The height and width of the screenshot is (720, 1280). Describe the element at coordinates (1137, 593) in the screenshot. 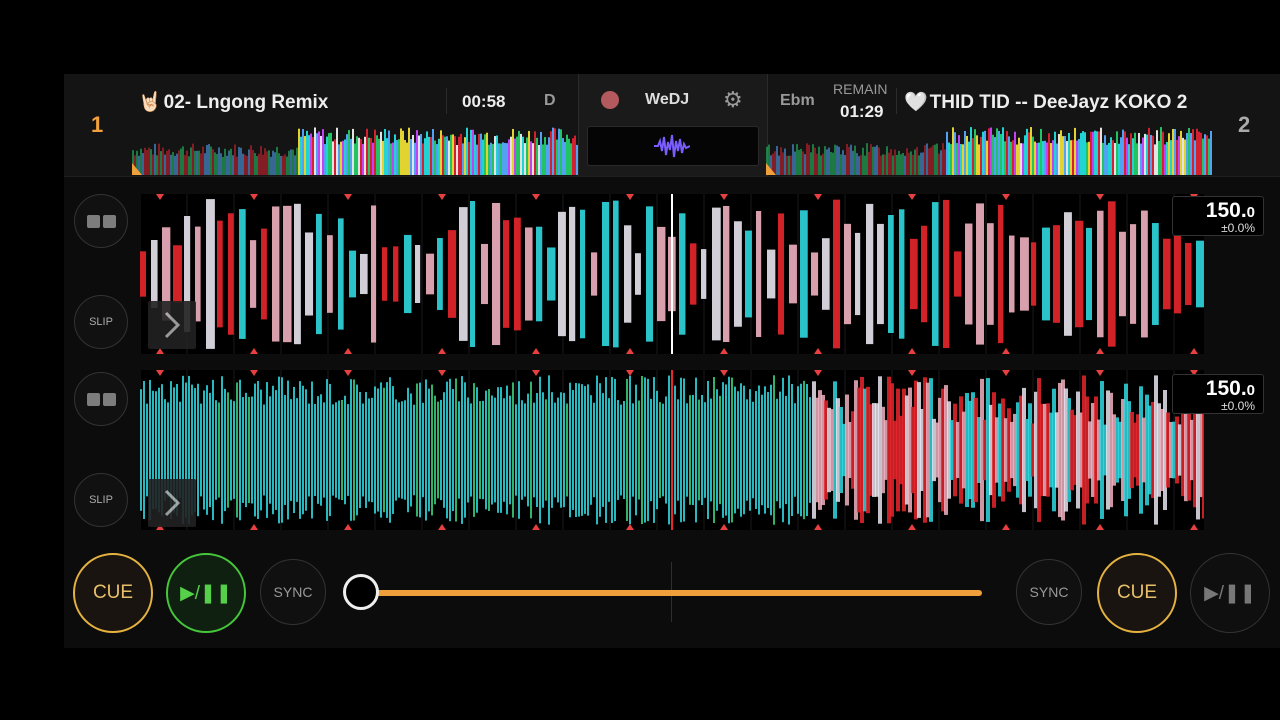

I see `deck2-cue-button: CUE` at that location.